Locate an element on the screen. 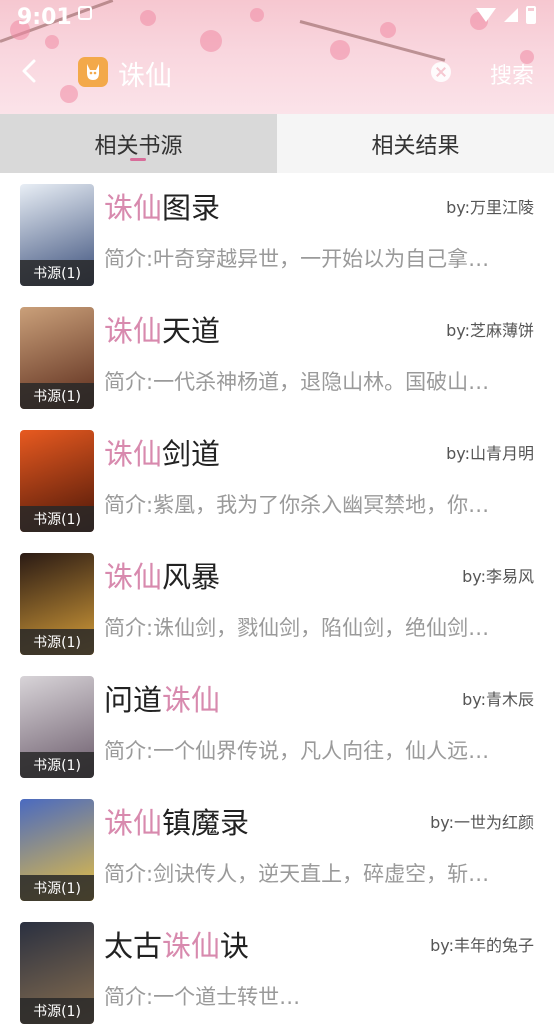 The image size is (554, 1034). wifi-icon is located at coordinates (486, 15).